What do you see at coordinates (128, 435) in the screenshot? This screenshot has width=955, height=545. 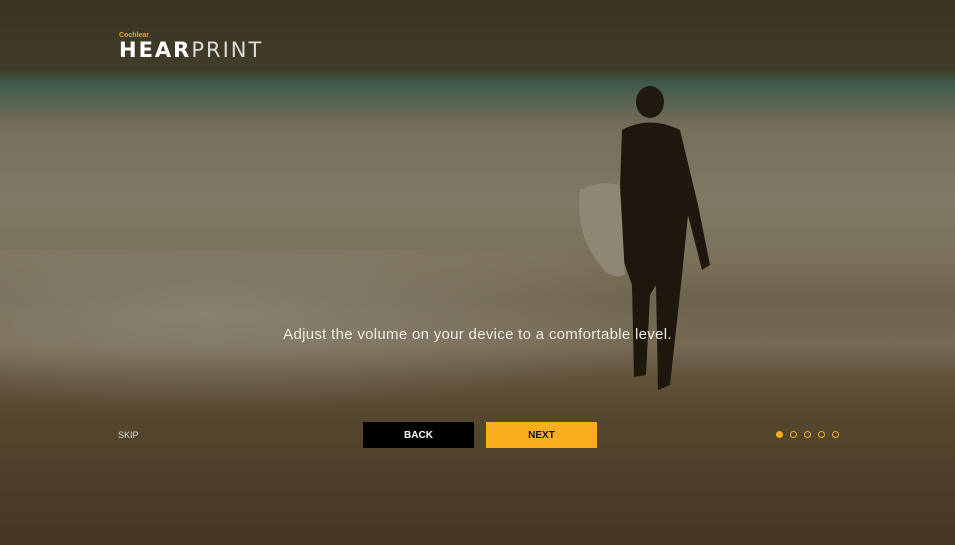 I see `skip-link: SKIP` at bounding box center [128, 435].